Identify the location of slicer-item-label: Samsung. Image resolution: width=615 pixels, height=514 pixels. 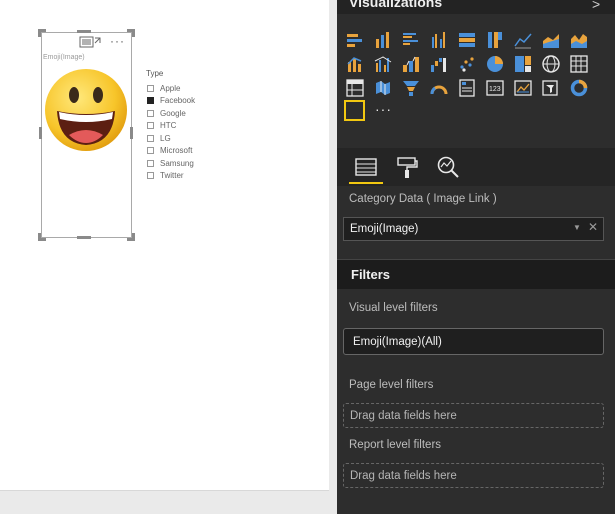
(177, 163).